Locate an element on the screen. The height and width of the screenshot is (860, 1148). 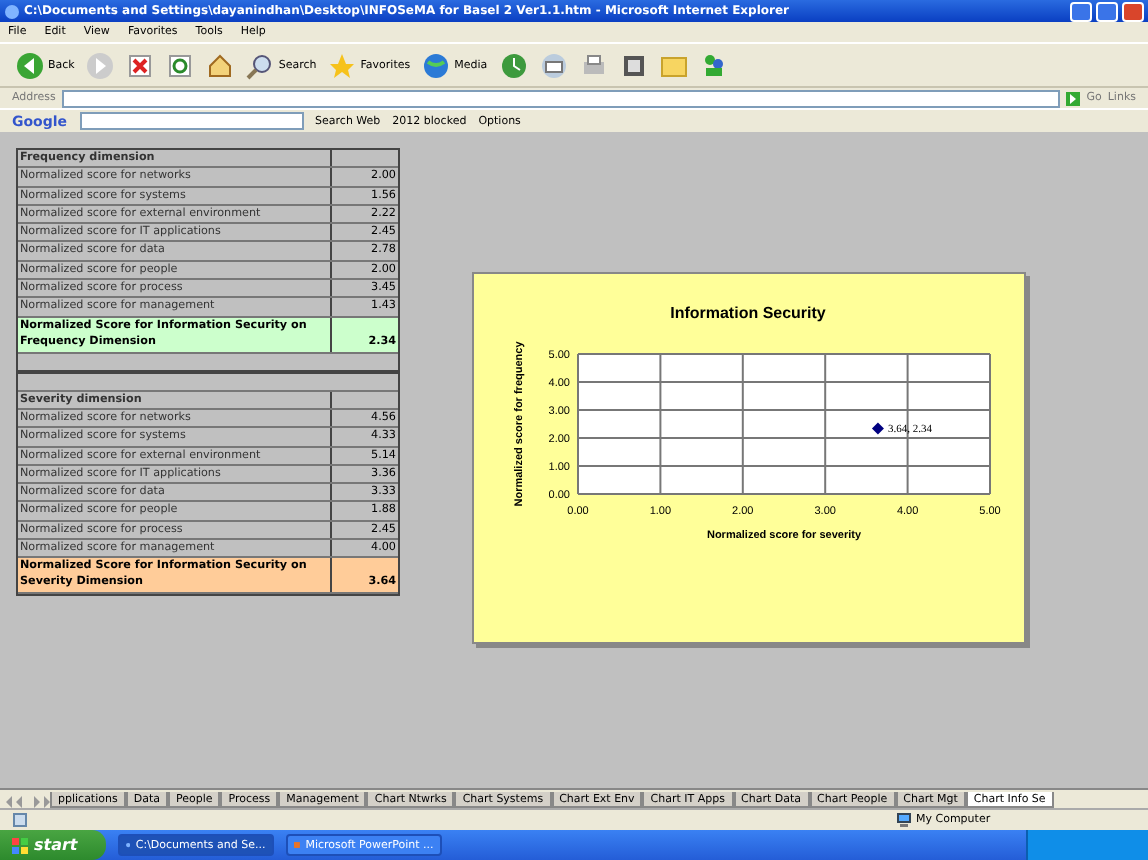
maximize-button is located at coordinates (1107, 11).